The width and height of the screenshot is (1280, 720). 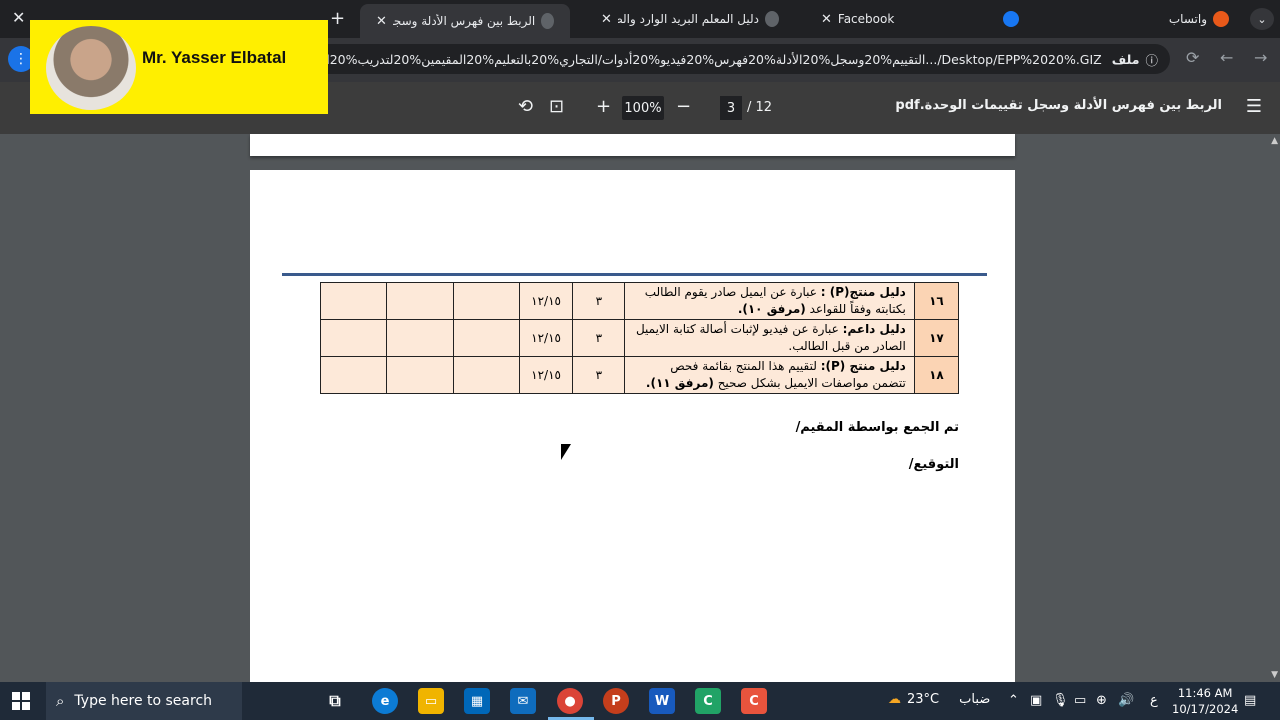 I want to click on clock-time: 11:46 AM, so click(x=1205, y=693).